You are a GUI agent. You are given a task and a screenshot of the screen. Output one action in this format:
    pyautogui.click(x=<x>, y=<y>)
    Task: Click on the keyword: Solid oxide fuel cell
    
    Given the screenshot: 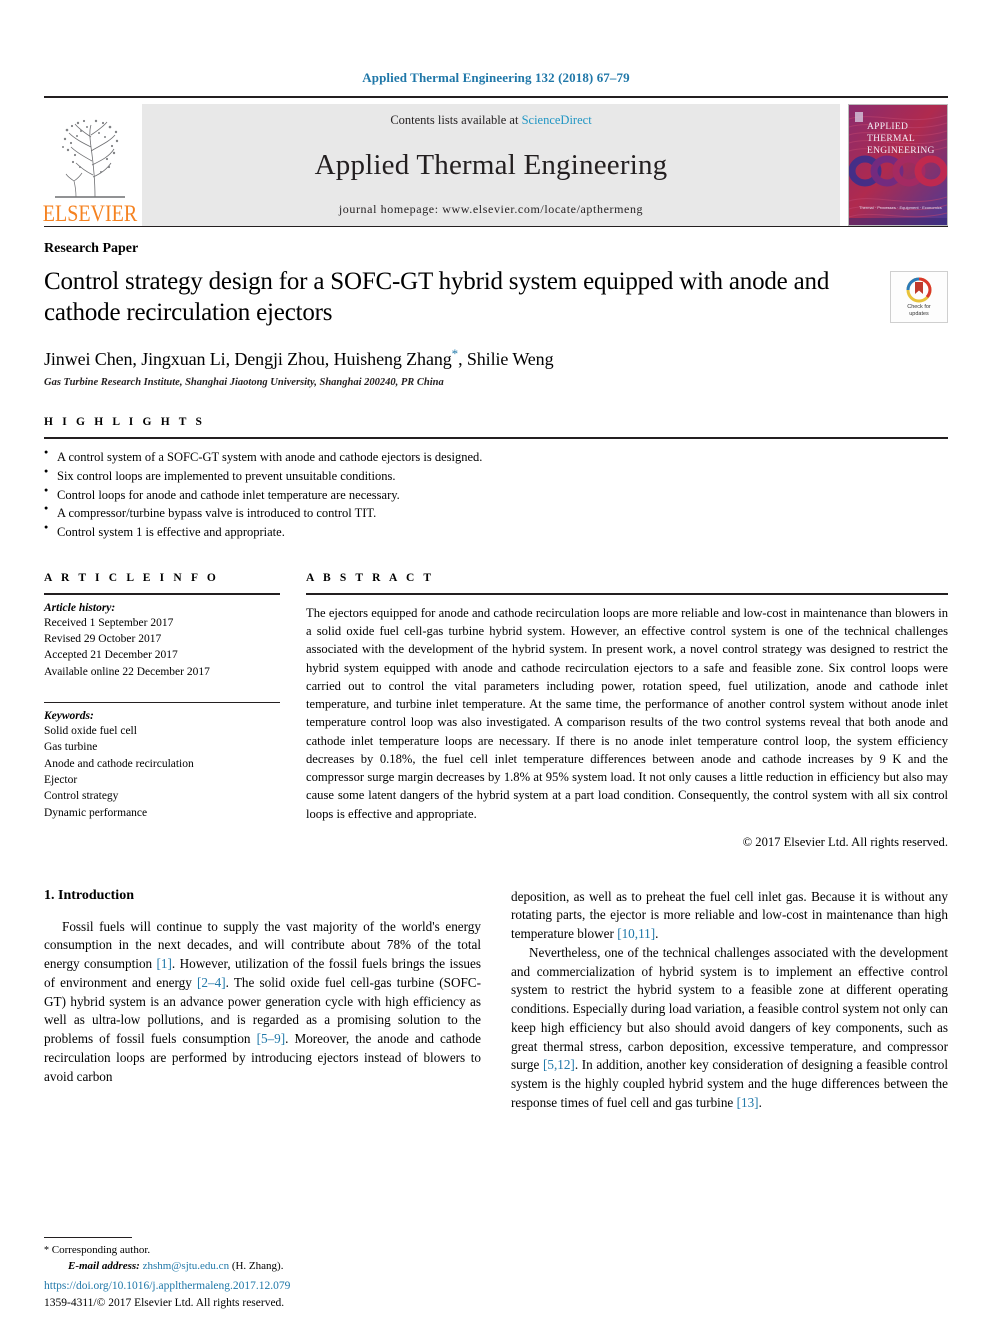 What is the action you would take?
    pyautogui.click(x=90, y=731)
    